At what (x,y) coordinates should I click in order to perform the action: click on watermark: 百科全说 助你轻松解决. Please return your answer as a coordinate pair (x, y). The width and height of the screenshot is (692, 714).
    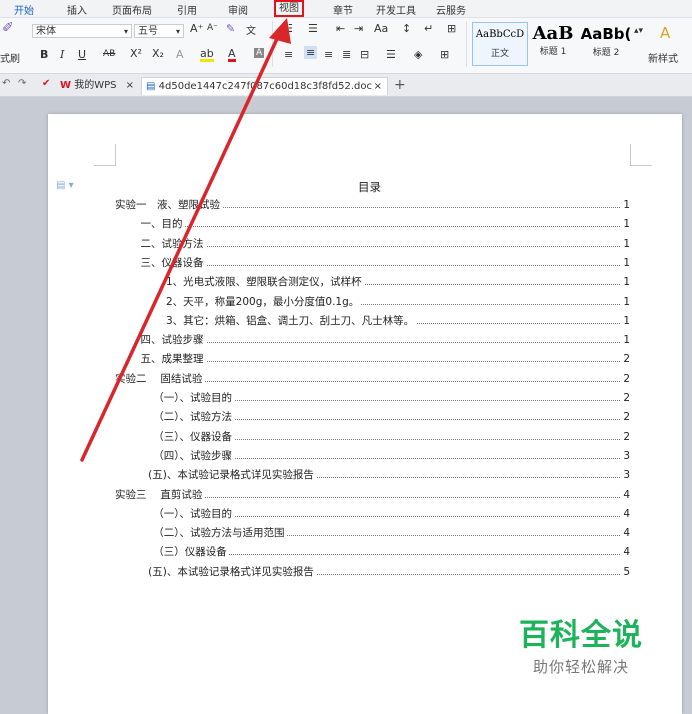
    Looking at the image, I should click on (581, 643).